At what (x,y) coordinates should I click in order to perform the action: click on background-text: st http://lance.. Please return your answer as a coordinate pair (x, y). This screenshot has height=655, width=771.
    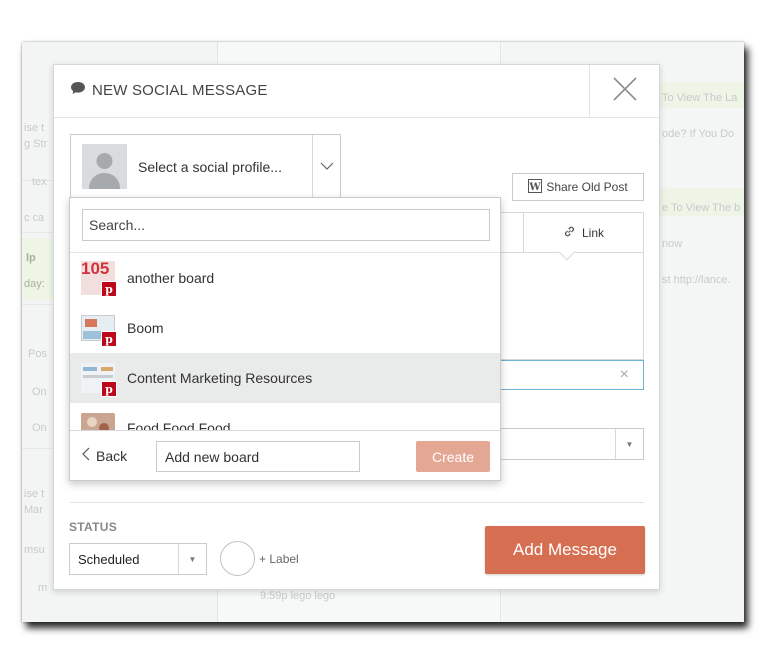
    Looking at the image, I should click on (696, 280).